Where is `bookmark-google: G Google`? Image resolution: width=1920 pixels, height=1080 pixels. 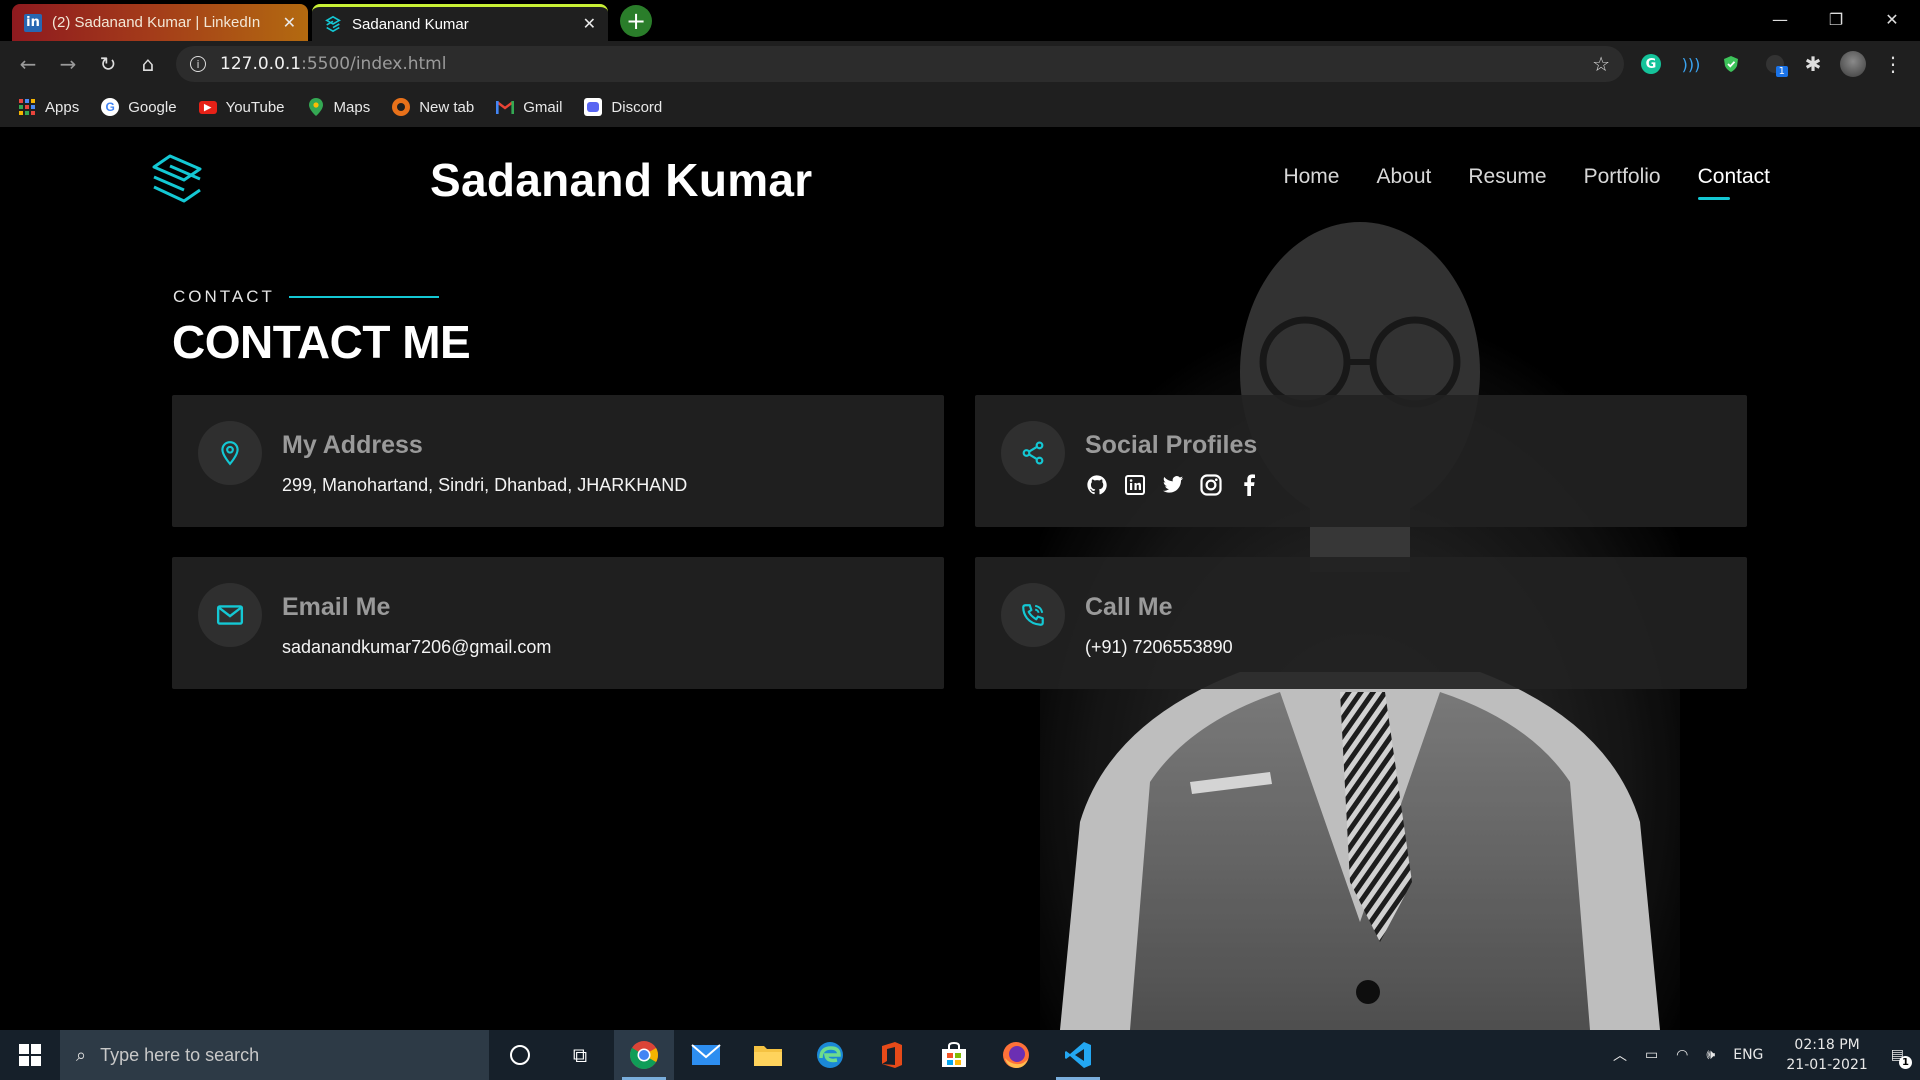
bookmark-google: G Google is located at coordinates (139, 107).